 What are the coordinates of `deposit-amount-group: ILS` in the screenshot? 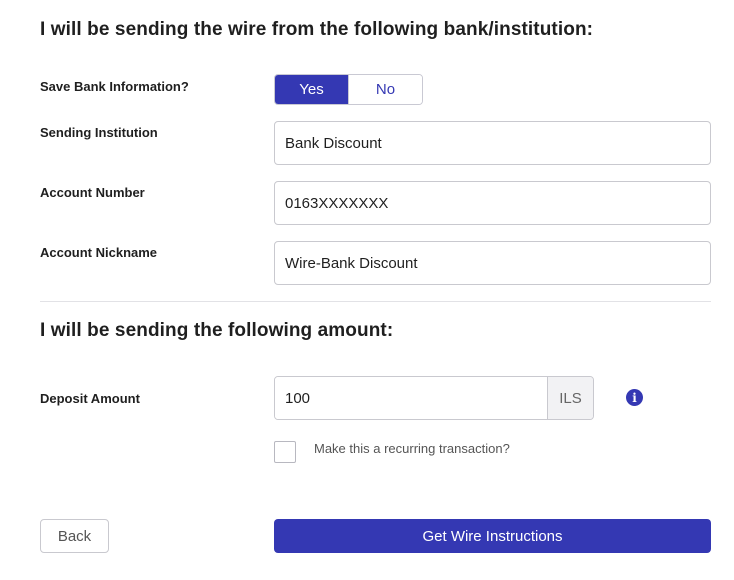 It's located at (434, 398).